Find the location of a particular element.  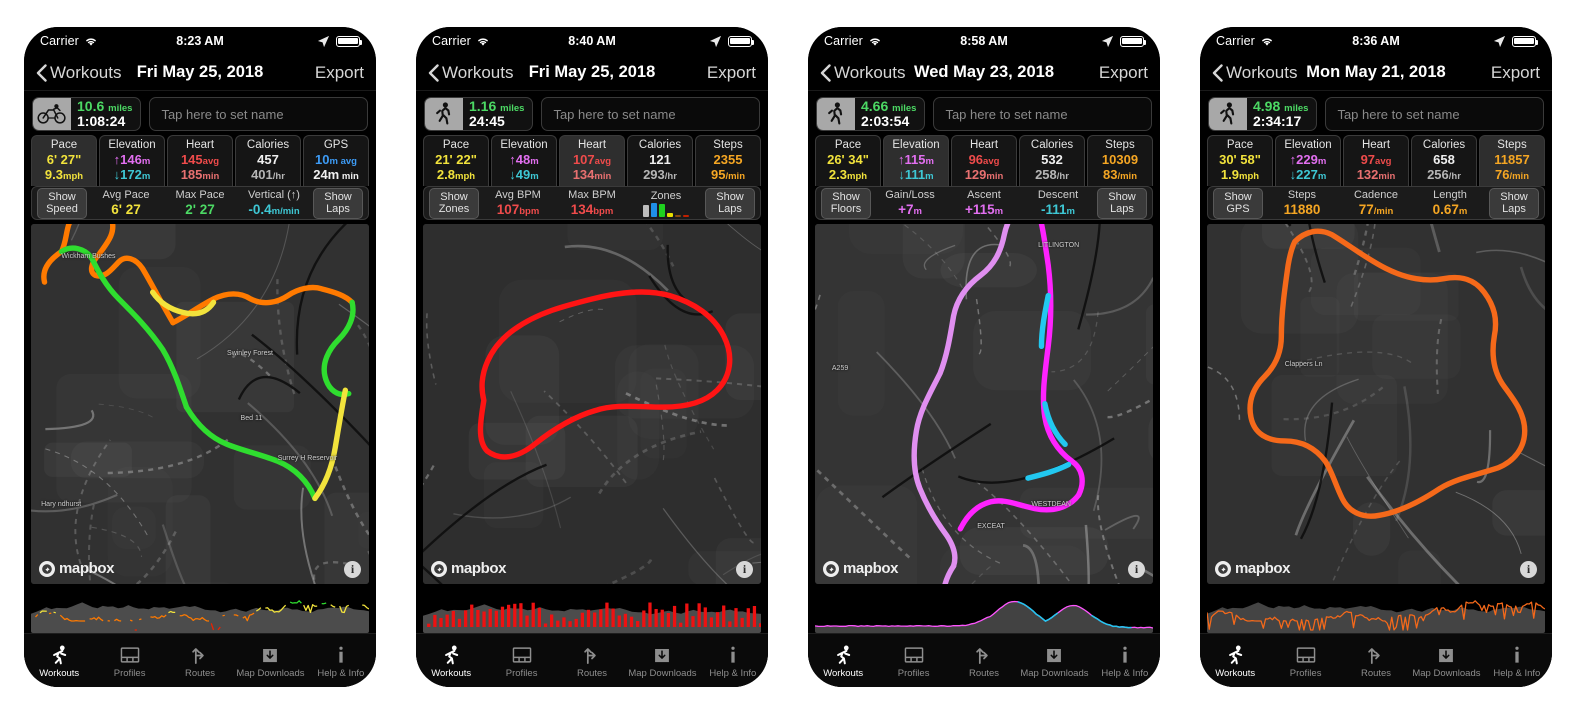

duration-value: 1:08:24 is located at coordinates (101, 121).